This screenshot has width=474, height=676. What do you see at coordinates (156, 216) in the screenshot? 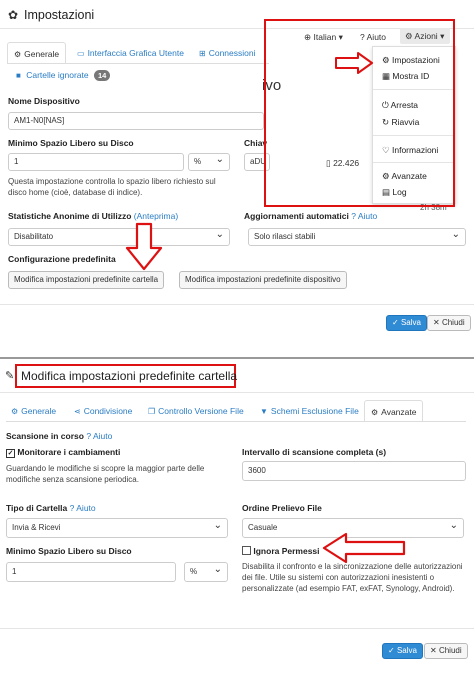
I see `usage-stats-preview-link: (Anteprima)` at bounding box center [156, 216].